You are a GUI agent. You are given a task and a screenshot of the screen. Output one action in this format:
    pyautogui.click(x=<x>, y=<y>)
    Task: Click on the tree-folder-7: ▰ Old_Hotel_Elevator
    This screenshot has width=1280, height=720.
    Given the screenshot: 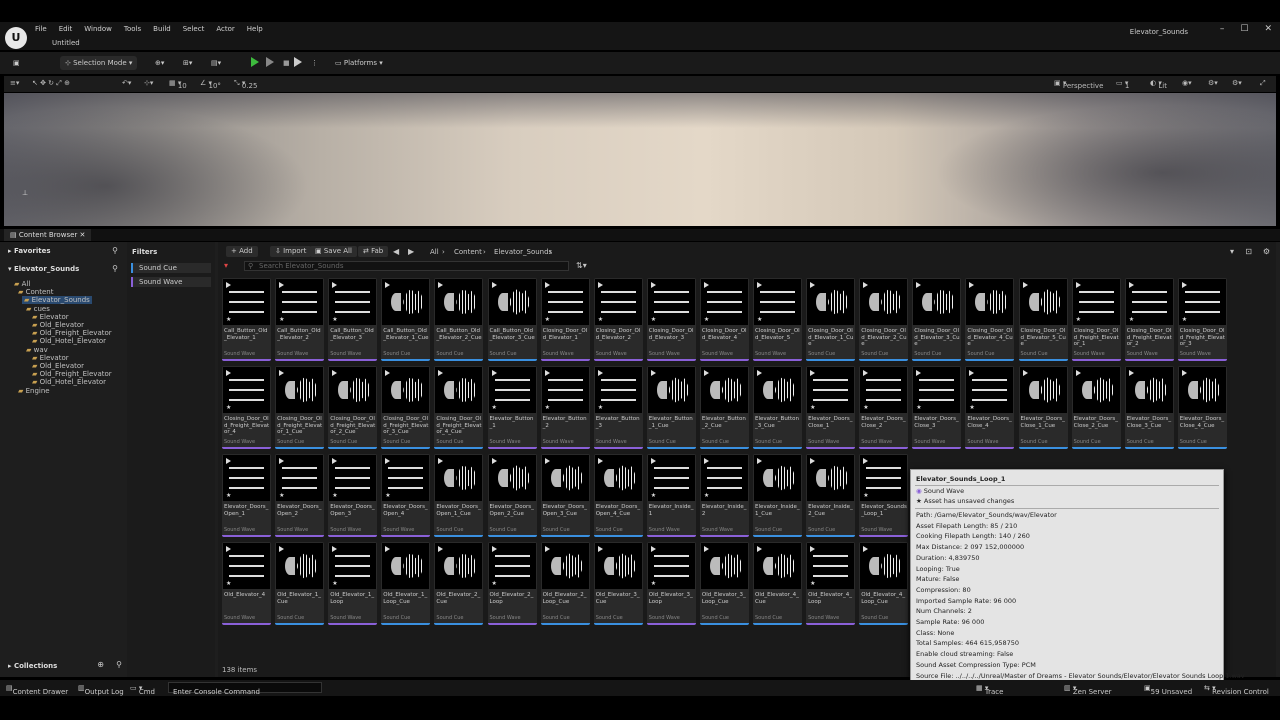 What is the action you would take?
    pyautogui.click(x=69, y=341)
    